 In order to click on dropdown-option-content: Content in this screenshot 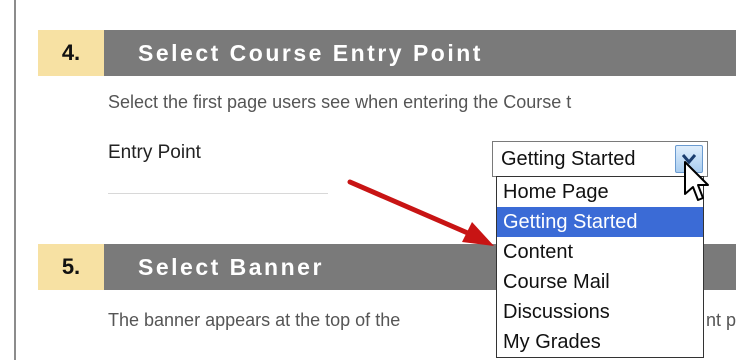, I will do `click(600, 252)`.